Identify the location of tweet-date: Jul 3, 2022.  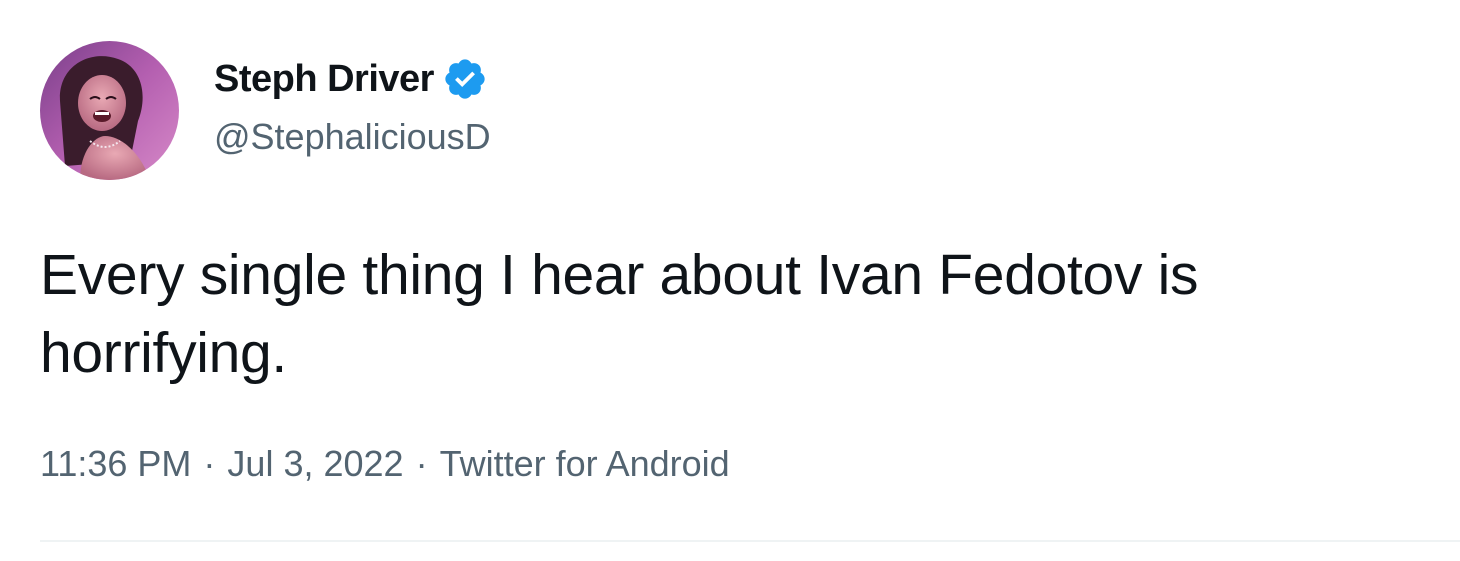
(315, 464).